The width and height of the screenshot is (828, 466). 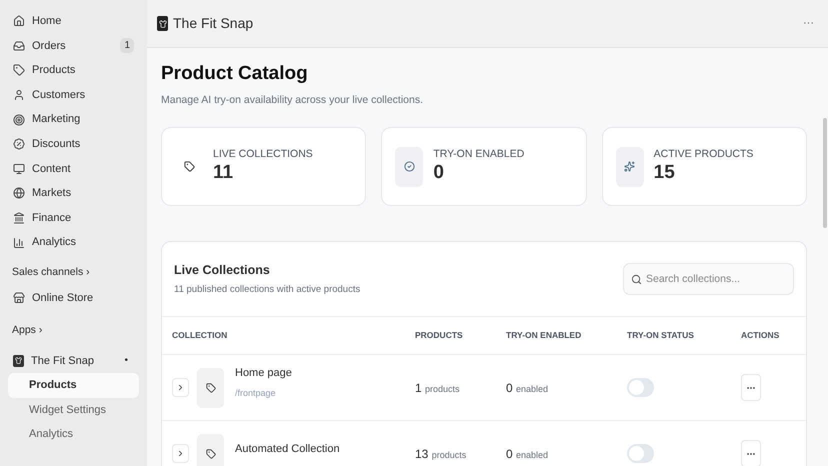 I want to click on nav-item: Finance, so click(x=73, y=218).